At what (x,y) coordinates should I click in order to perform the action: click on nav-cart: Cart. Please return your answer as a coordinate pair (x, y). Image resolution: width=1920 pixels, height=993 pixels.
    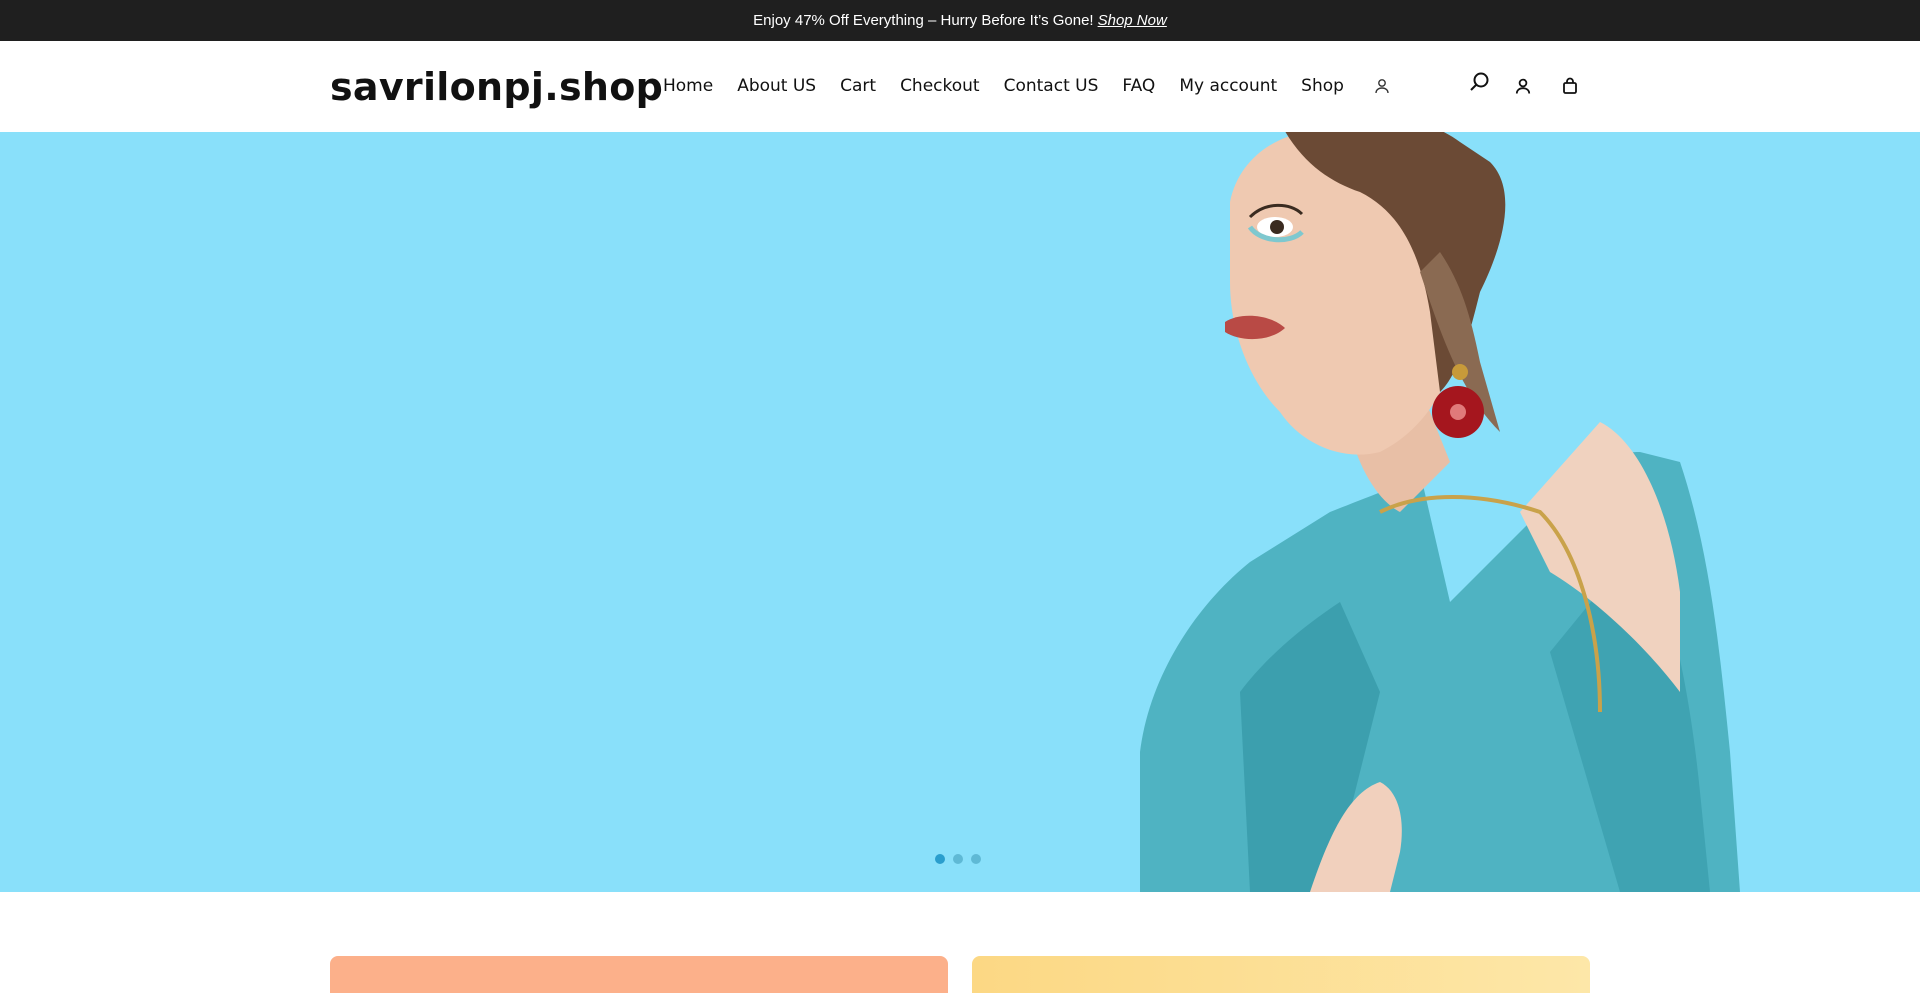
    Looking at the image, I should click on (858, 86).